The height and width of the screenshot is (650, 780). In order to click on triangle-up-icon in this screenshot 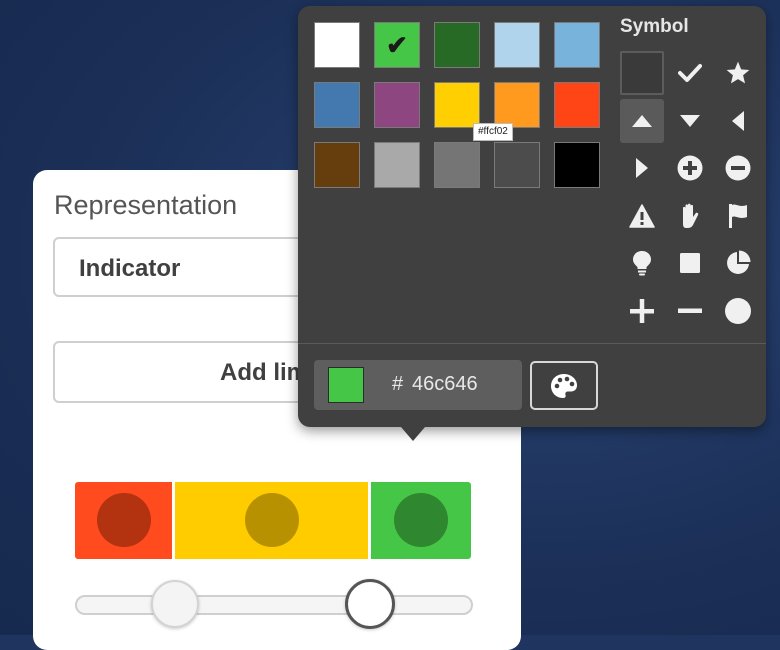, I will do `click(642, 120)`.